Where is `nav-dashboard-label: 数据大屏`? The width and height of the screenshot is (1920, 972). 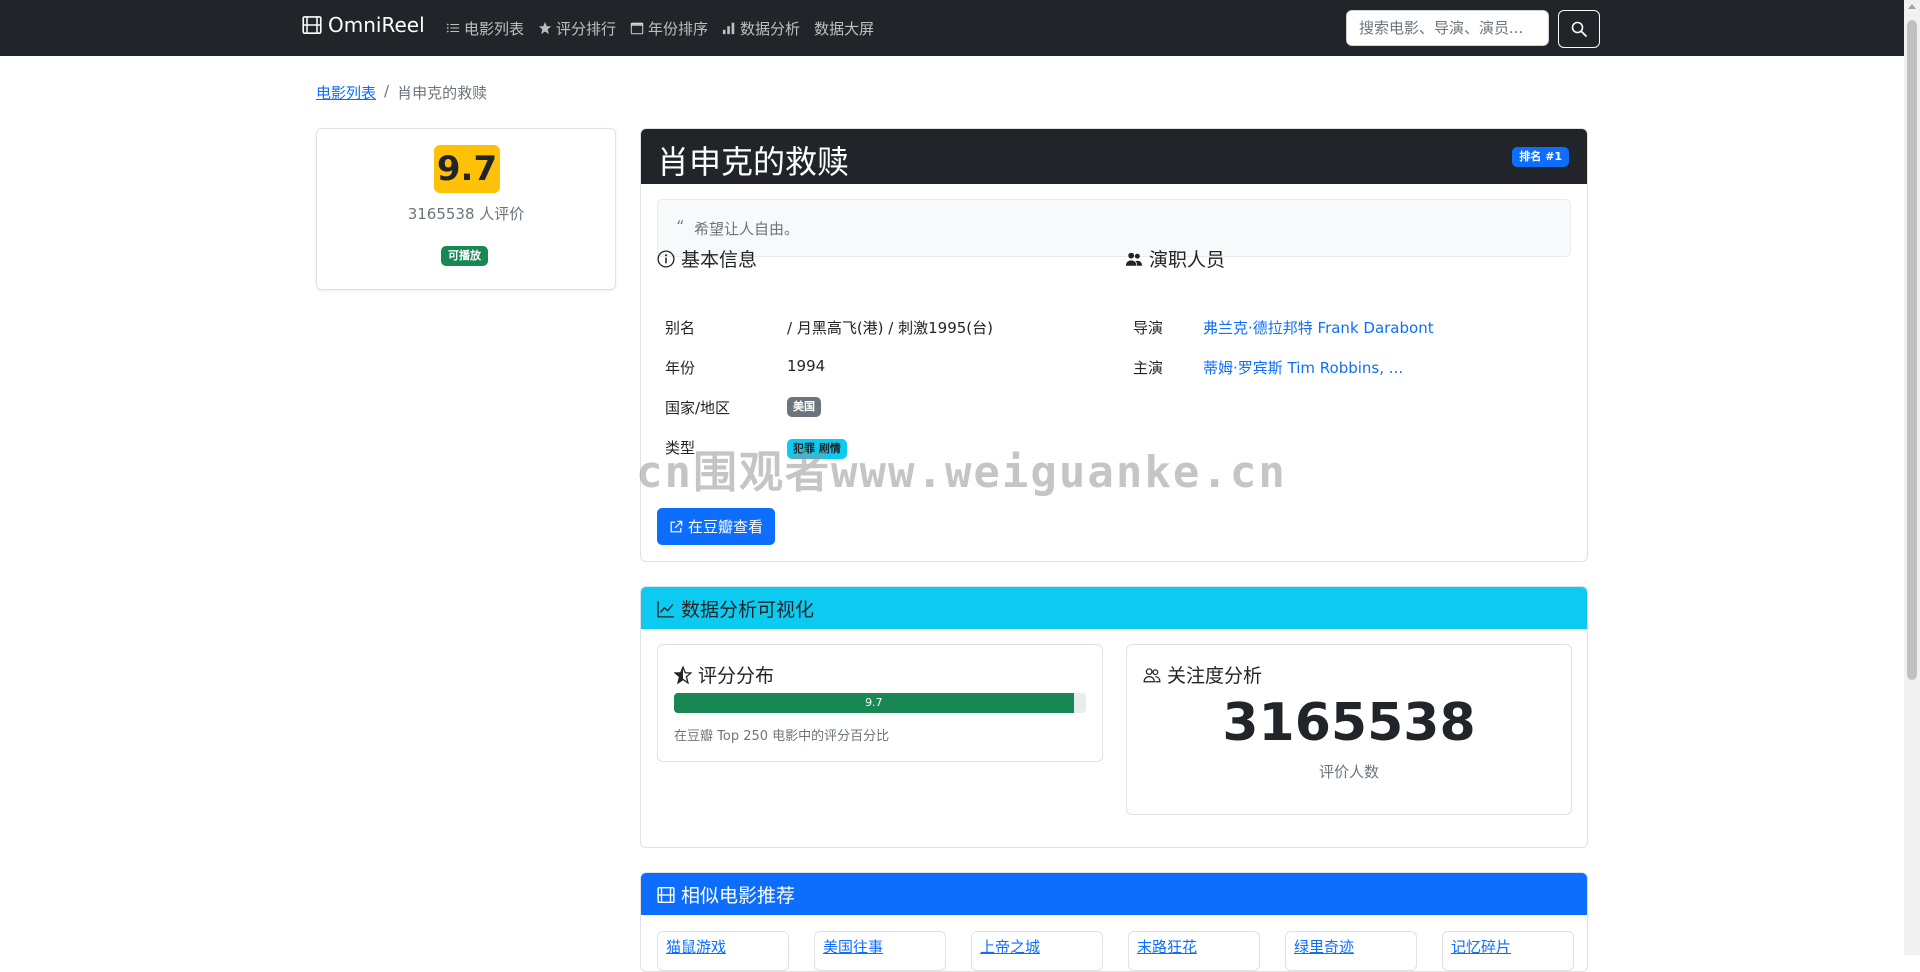 nav-dashboard-label: 数据大屏 is located at coordinates (844, 28).